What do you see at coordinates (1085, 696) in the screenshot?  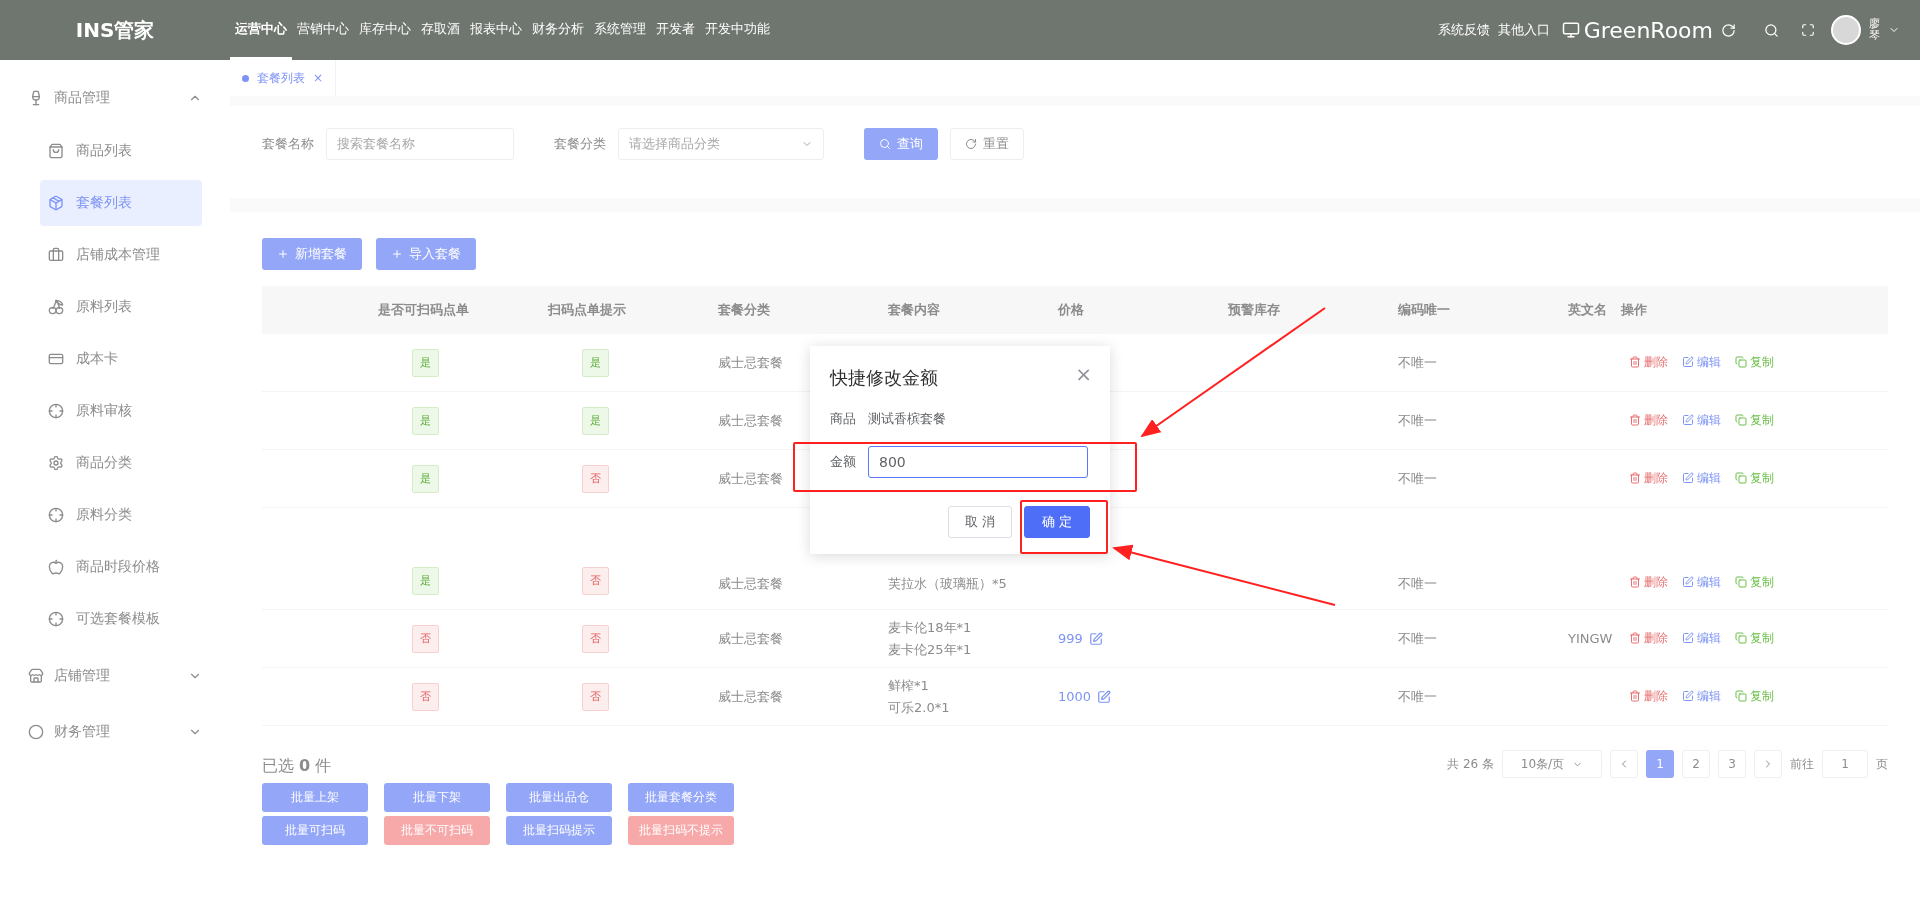 I see `price-link: 1000` at bounding box center [1085, 696].